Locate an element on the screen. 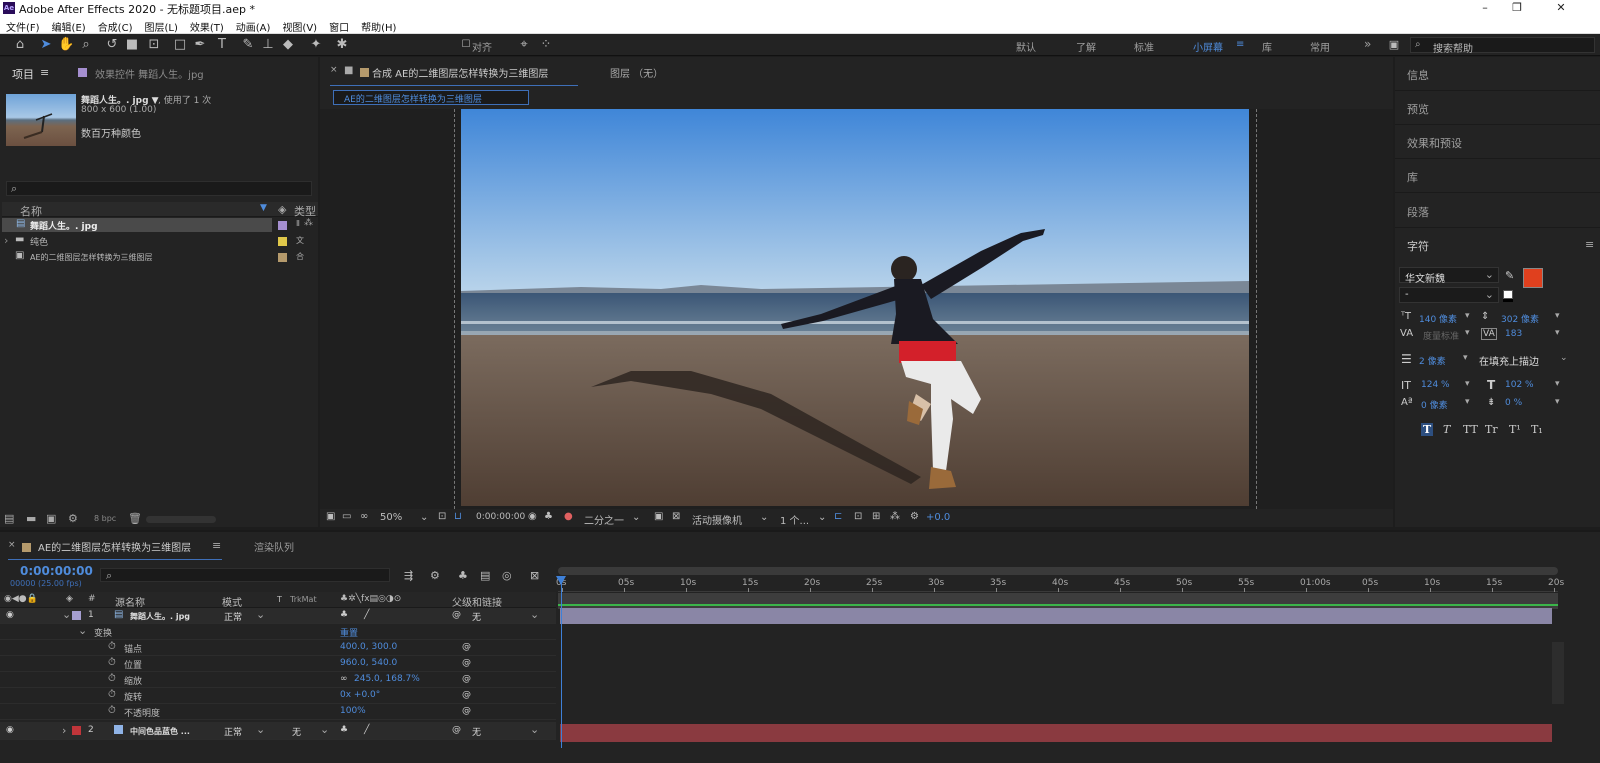 The image size is (1600, 763). thumbnail-scroll is located at coordinates (181, 519).